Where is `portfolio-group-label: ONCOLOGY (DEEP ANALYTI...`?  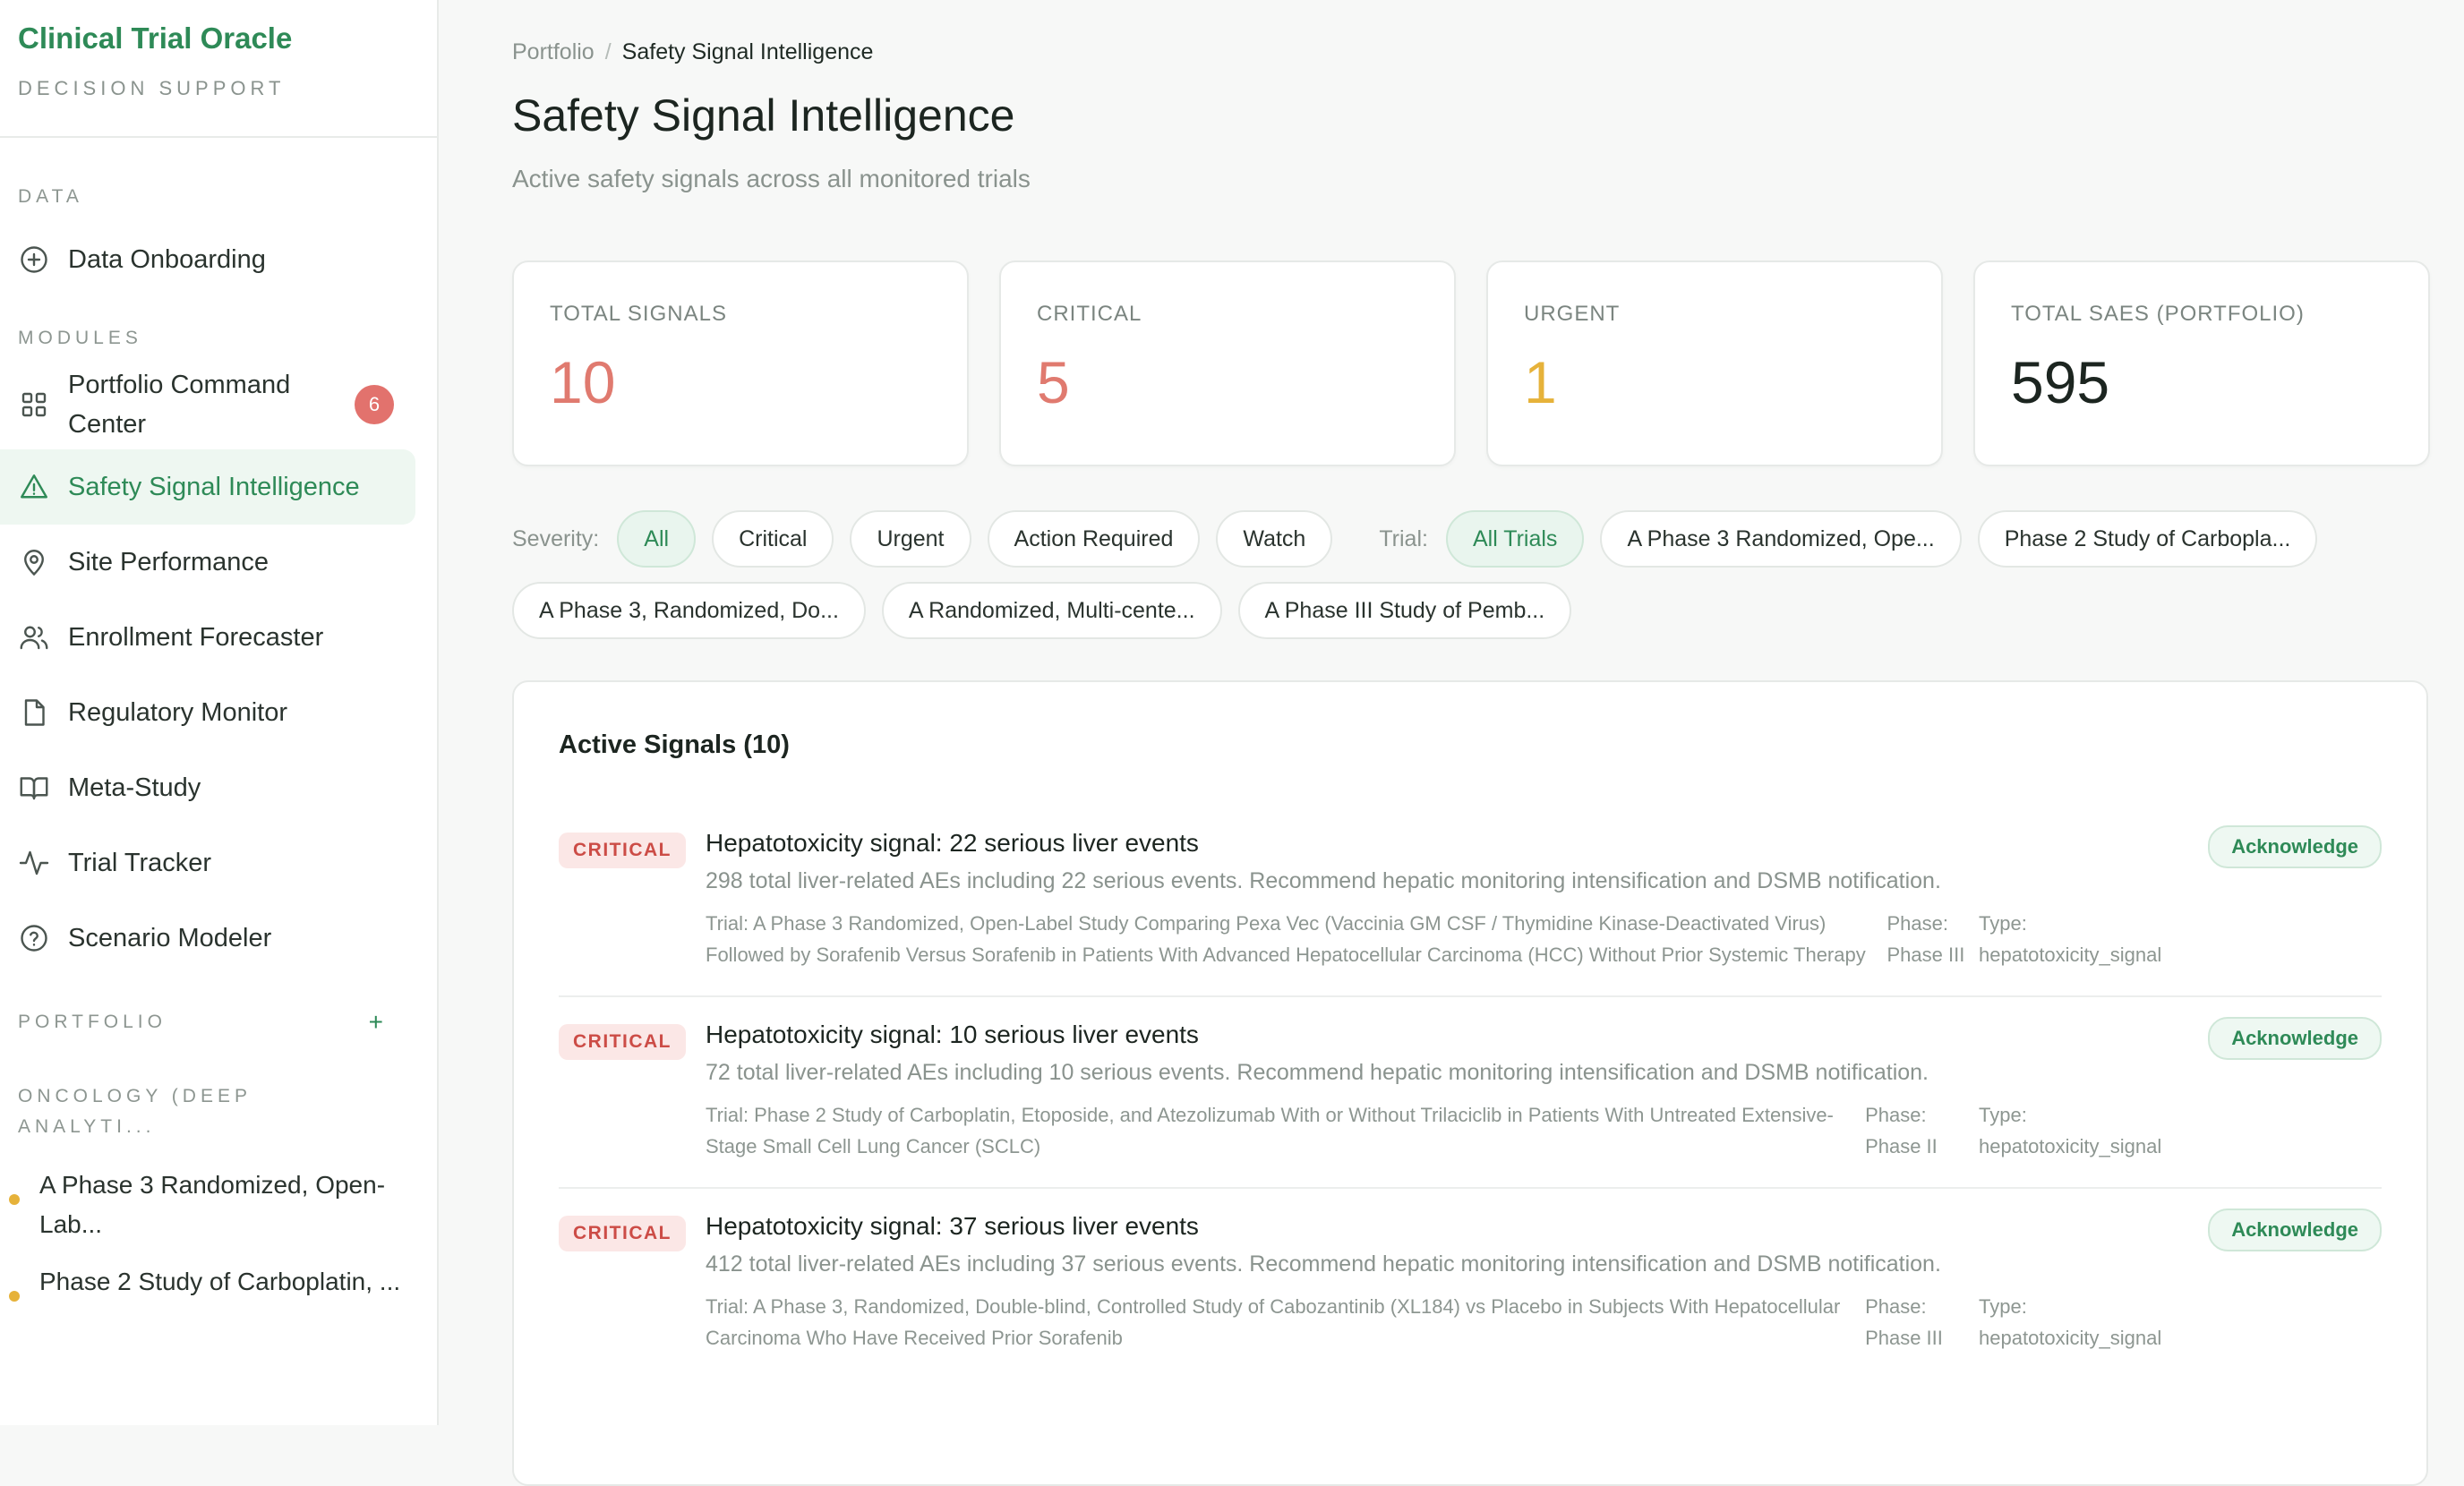 portfolio-group-label: ONCOLOGY (DEEP ANALYTI... is located at coordinates (135, 1111).